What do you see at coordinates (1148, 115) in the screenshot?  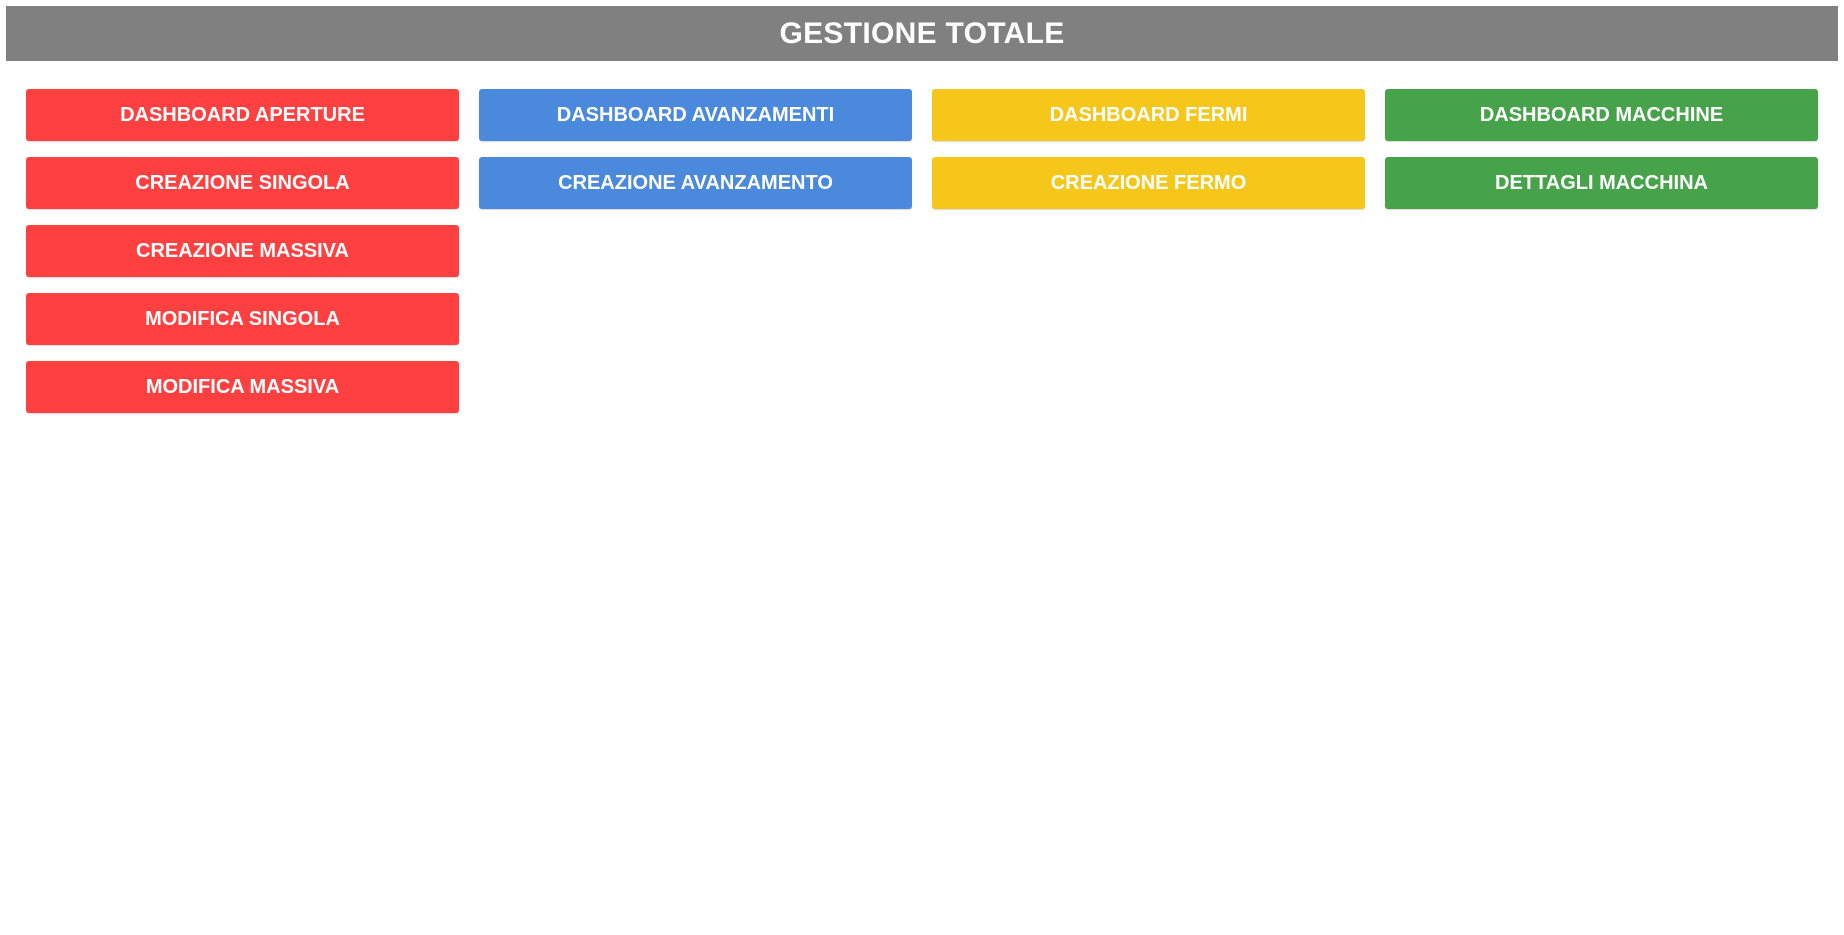 I see `dashboard-fermi-button: DASHBOARD FERMI` at bounding box center [1148, 115].